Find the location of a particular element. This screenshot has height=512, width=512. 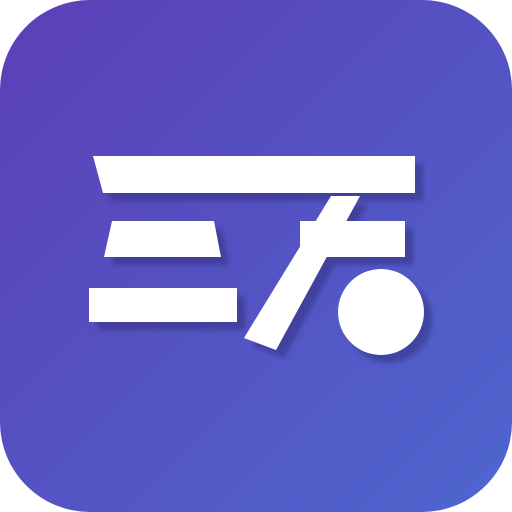

glyph-bottom-left-bar is located at coordinates (163, 305).